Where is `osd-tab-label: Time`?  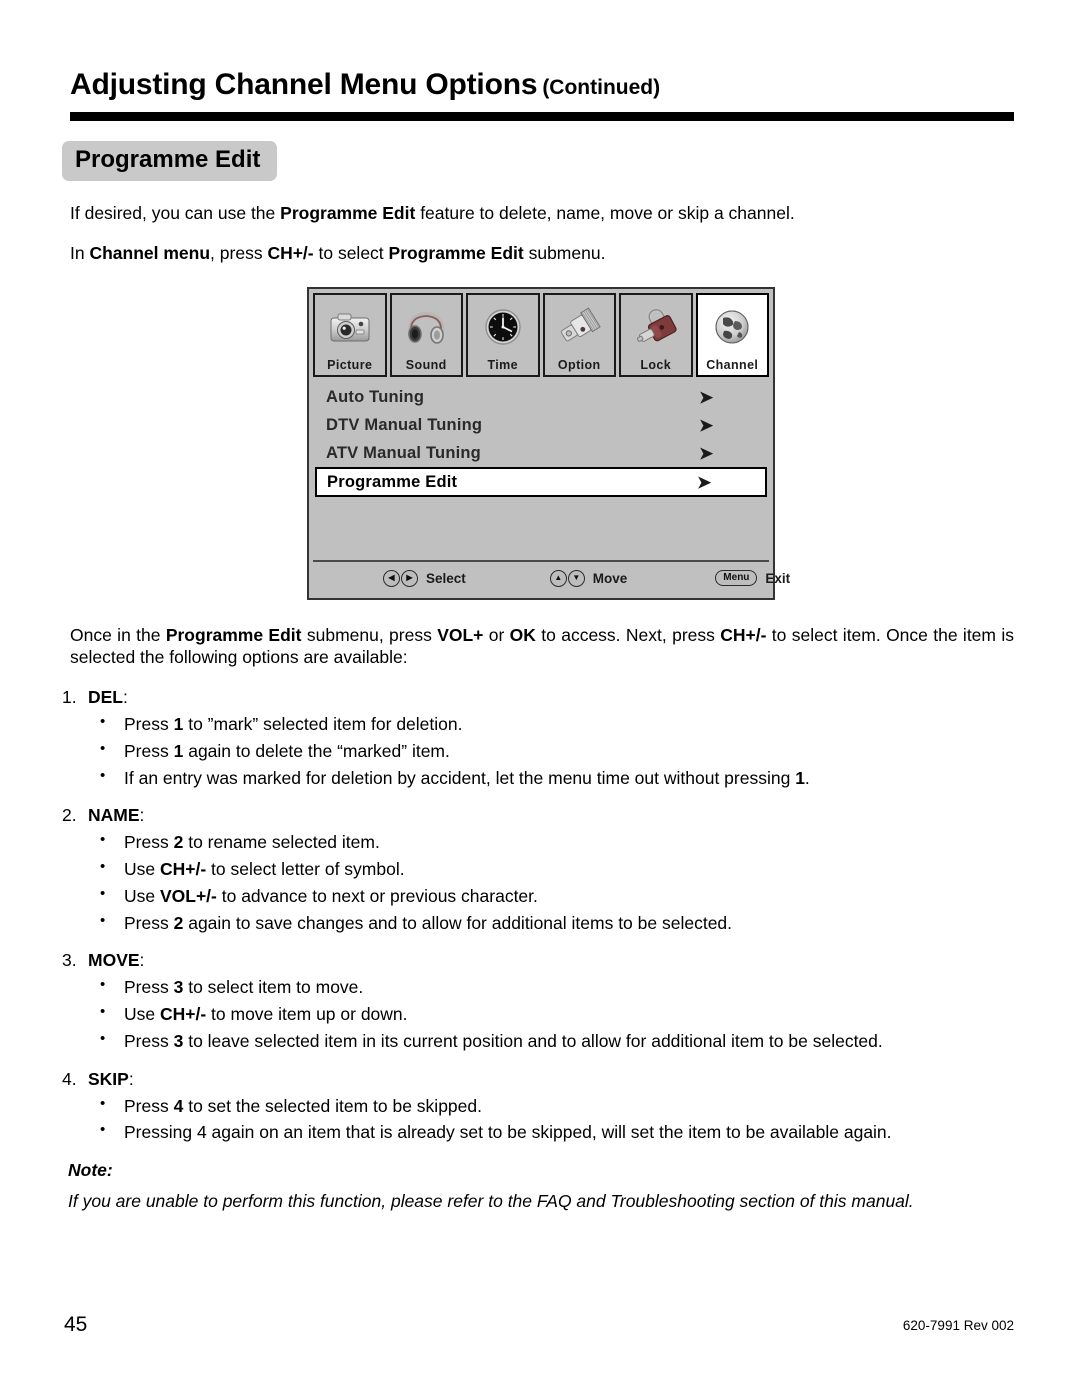
osd-tab-label: Time is located at coordinates (503, 365).